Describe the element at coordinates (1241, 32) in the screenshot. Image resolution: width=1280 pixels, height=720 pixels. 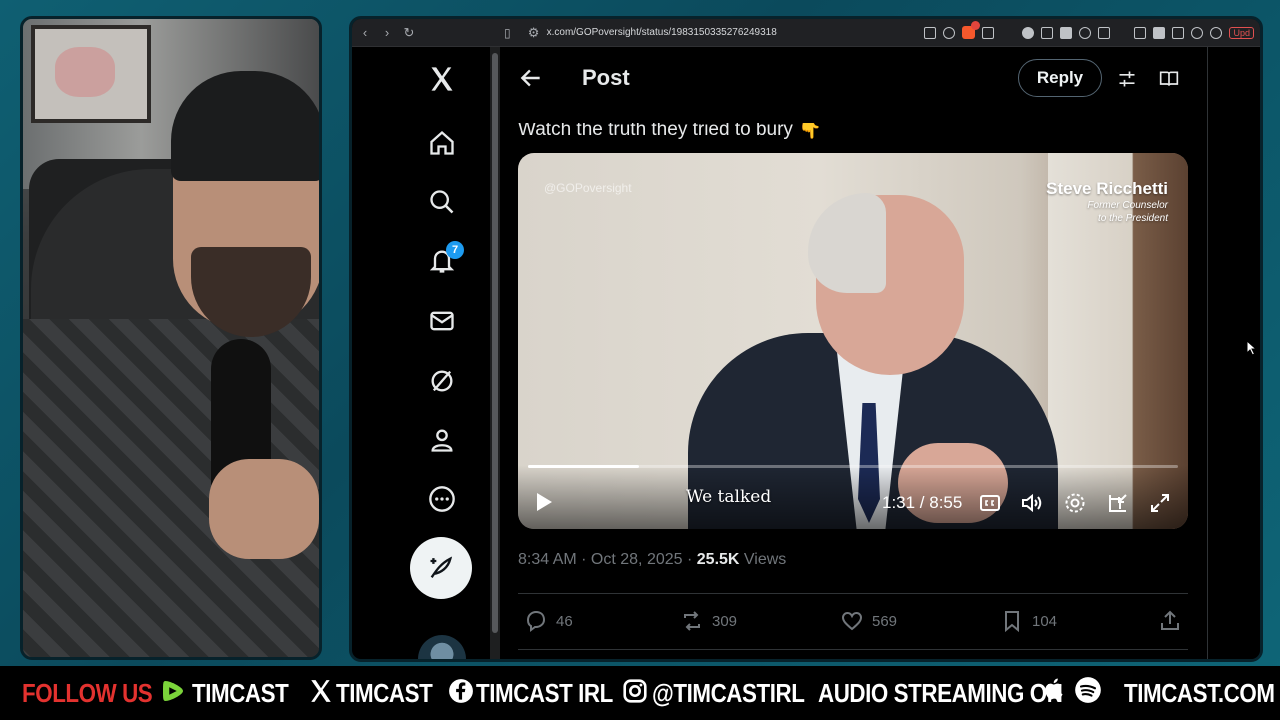
I see `update-button: Upd` at that location.